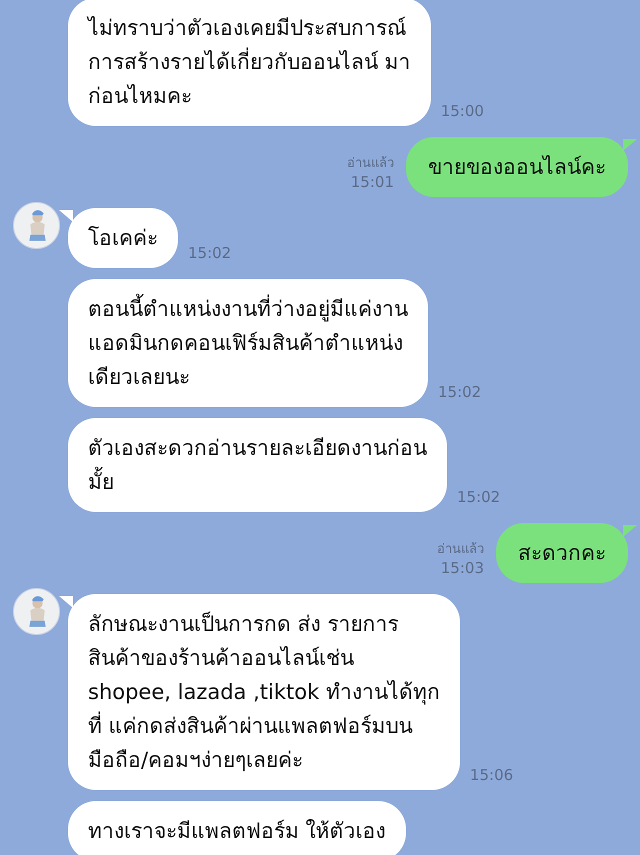 Image resolution: width=640 pixels, height=855 pixels. I want to click on message-bubble: ตอนนี้ตำแหน่งงานที่ว่างอยู่มีแค่งาน แอดมินกดคอนเฟิร์มสินค้าตำแหน่ง เดียวเลยนะ, so click(248, 343).